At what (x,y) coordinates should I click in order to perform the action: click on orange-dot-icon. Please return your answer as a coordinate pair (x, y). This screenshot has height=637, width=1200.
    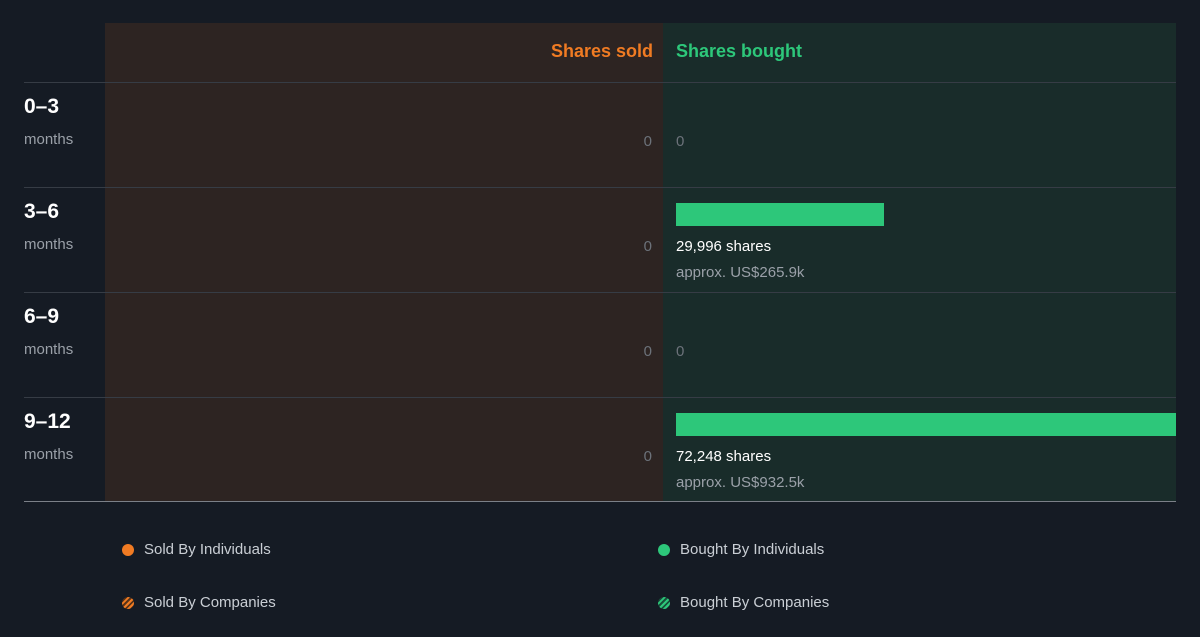
    Looking at the image, I should click on (128, 549).